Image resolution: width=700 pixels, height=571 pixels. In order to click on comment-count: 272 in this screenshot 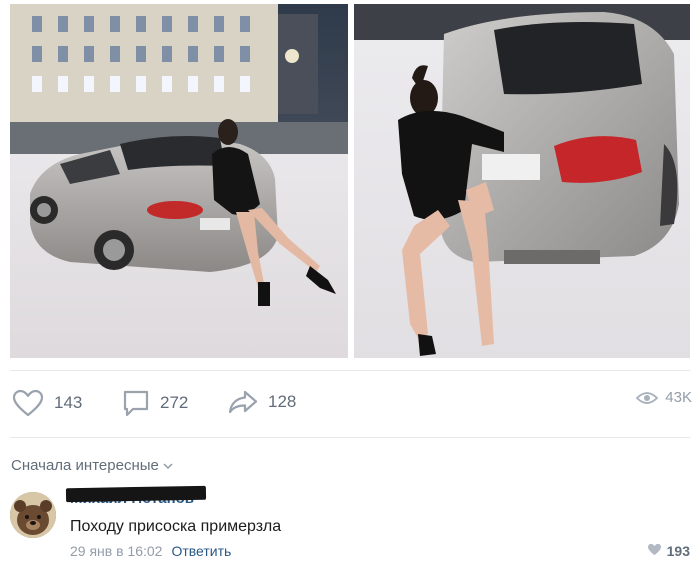, I will do `click(174, 402)`.